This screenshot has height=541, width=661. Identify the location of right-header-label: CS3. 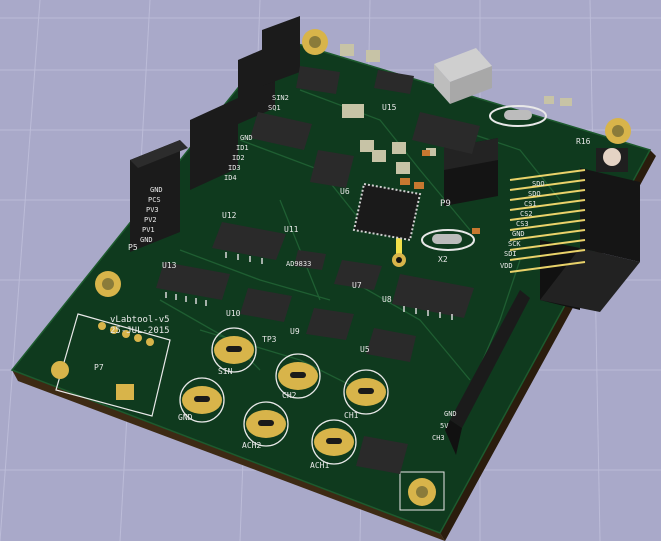
(522, 224).